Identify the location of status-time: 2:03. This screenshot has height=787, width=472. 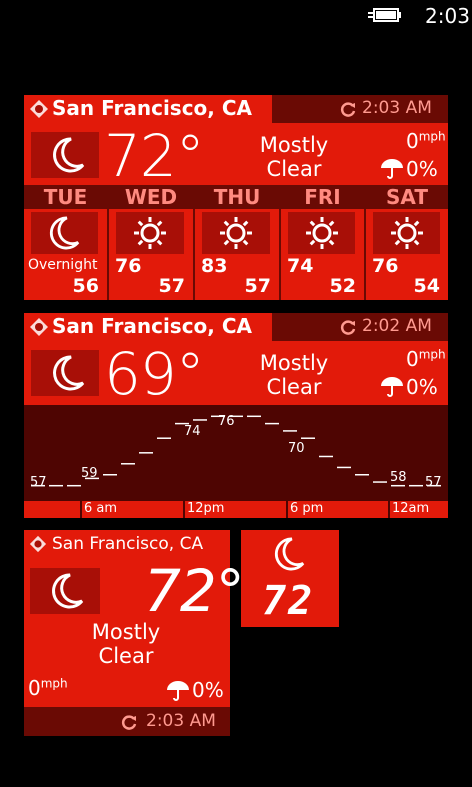
(447, 16).